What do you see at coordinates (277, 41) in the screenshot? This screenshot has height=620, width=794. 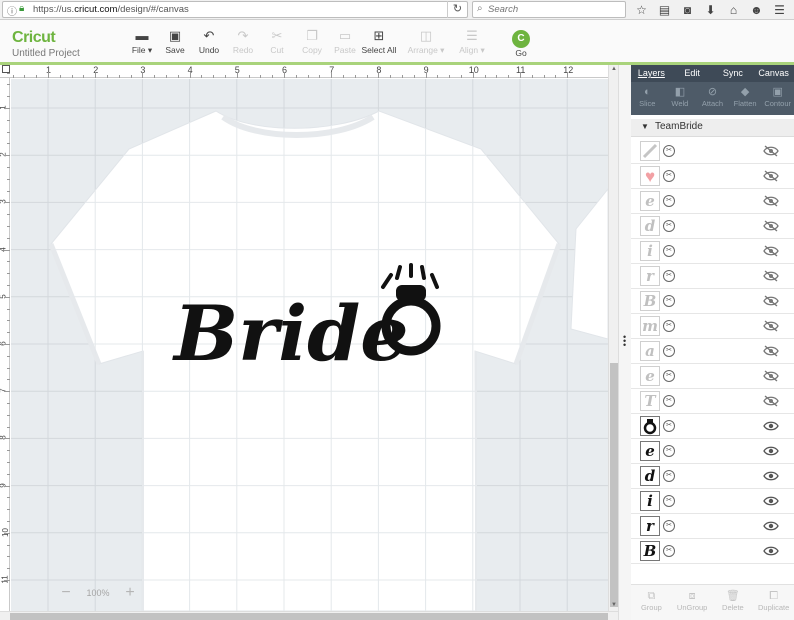 I see `cut-button: ✂ Cut` at bounding box center [277, 41].